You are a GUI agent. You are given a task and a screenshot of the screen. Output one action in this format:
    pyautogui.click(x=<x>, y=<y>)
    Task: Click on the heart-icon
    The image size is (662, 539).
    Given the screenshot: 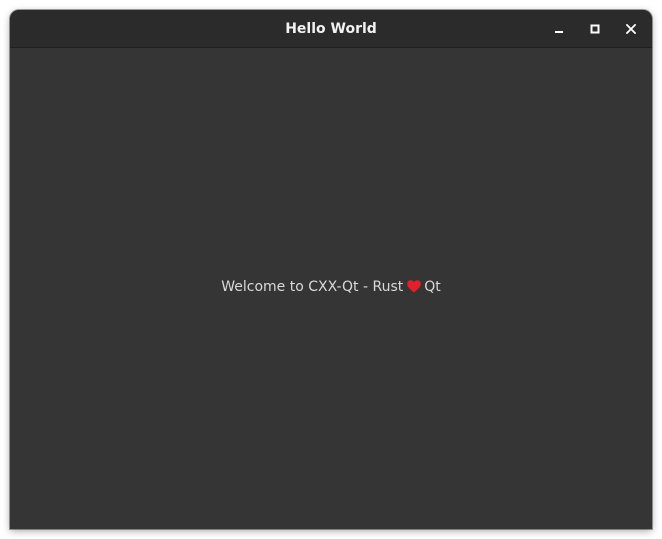 What is the action you would take?
    pyautogui.click(x=414, y=288)
    